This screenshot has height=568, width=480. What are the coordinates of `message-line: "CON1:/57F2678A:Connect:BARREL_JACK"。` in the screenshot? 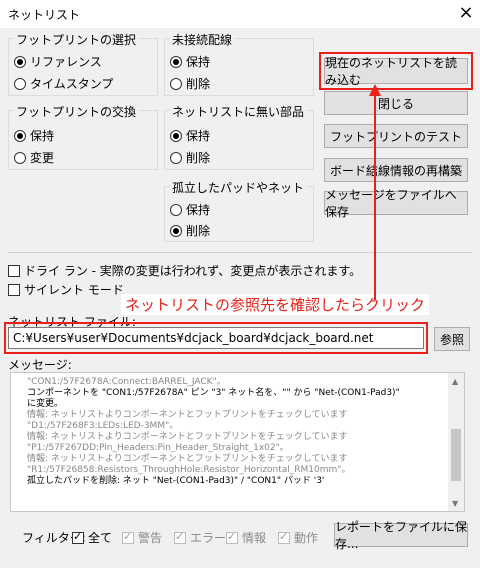 It's located at (126, 382).